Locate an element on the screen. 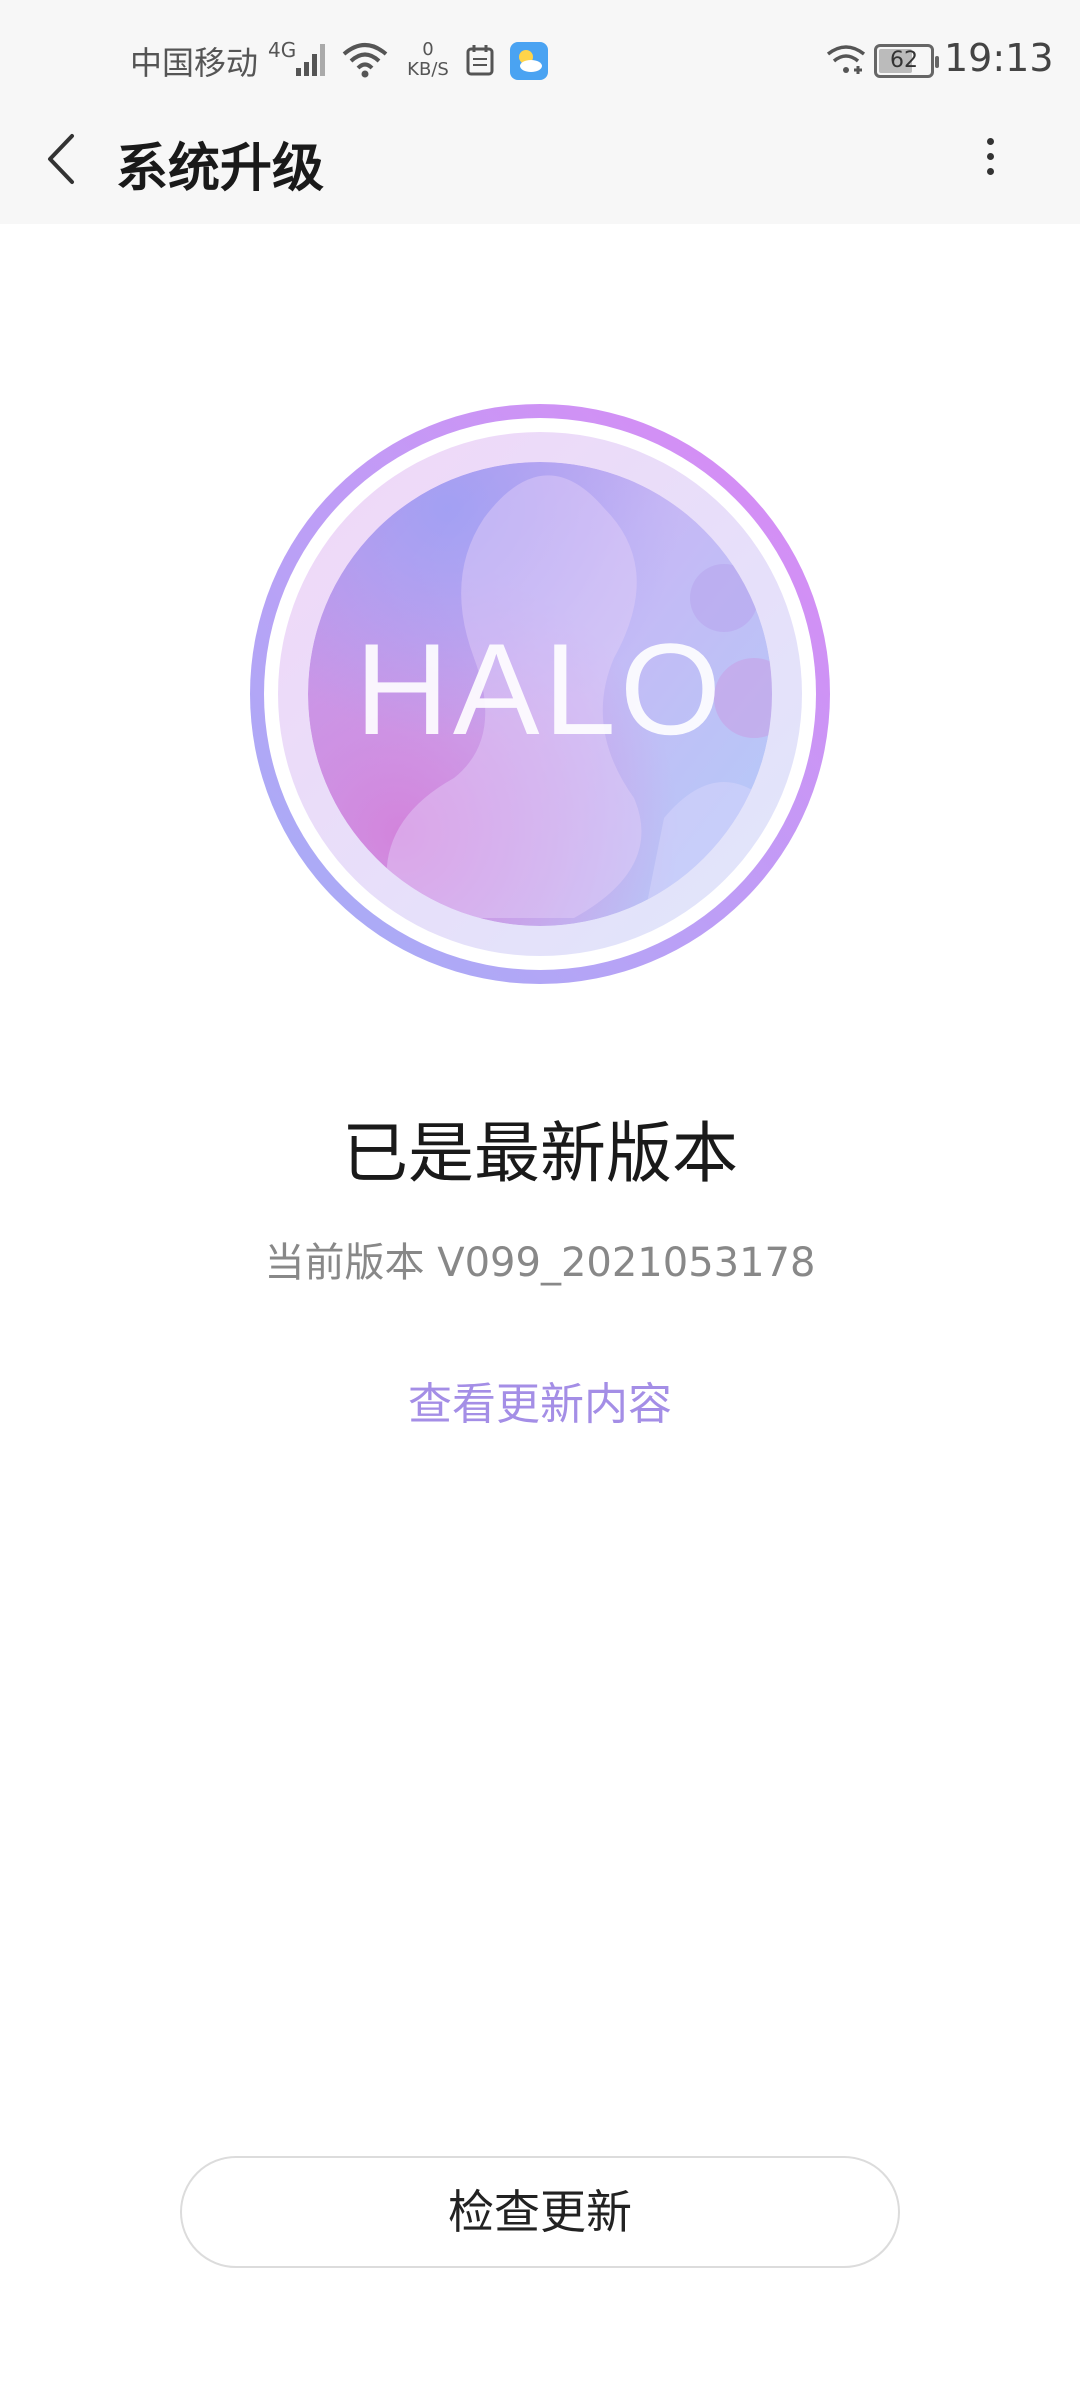  calendar-icon is located at coordinates (480, 62).